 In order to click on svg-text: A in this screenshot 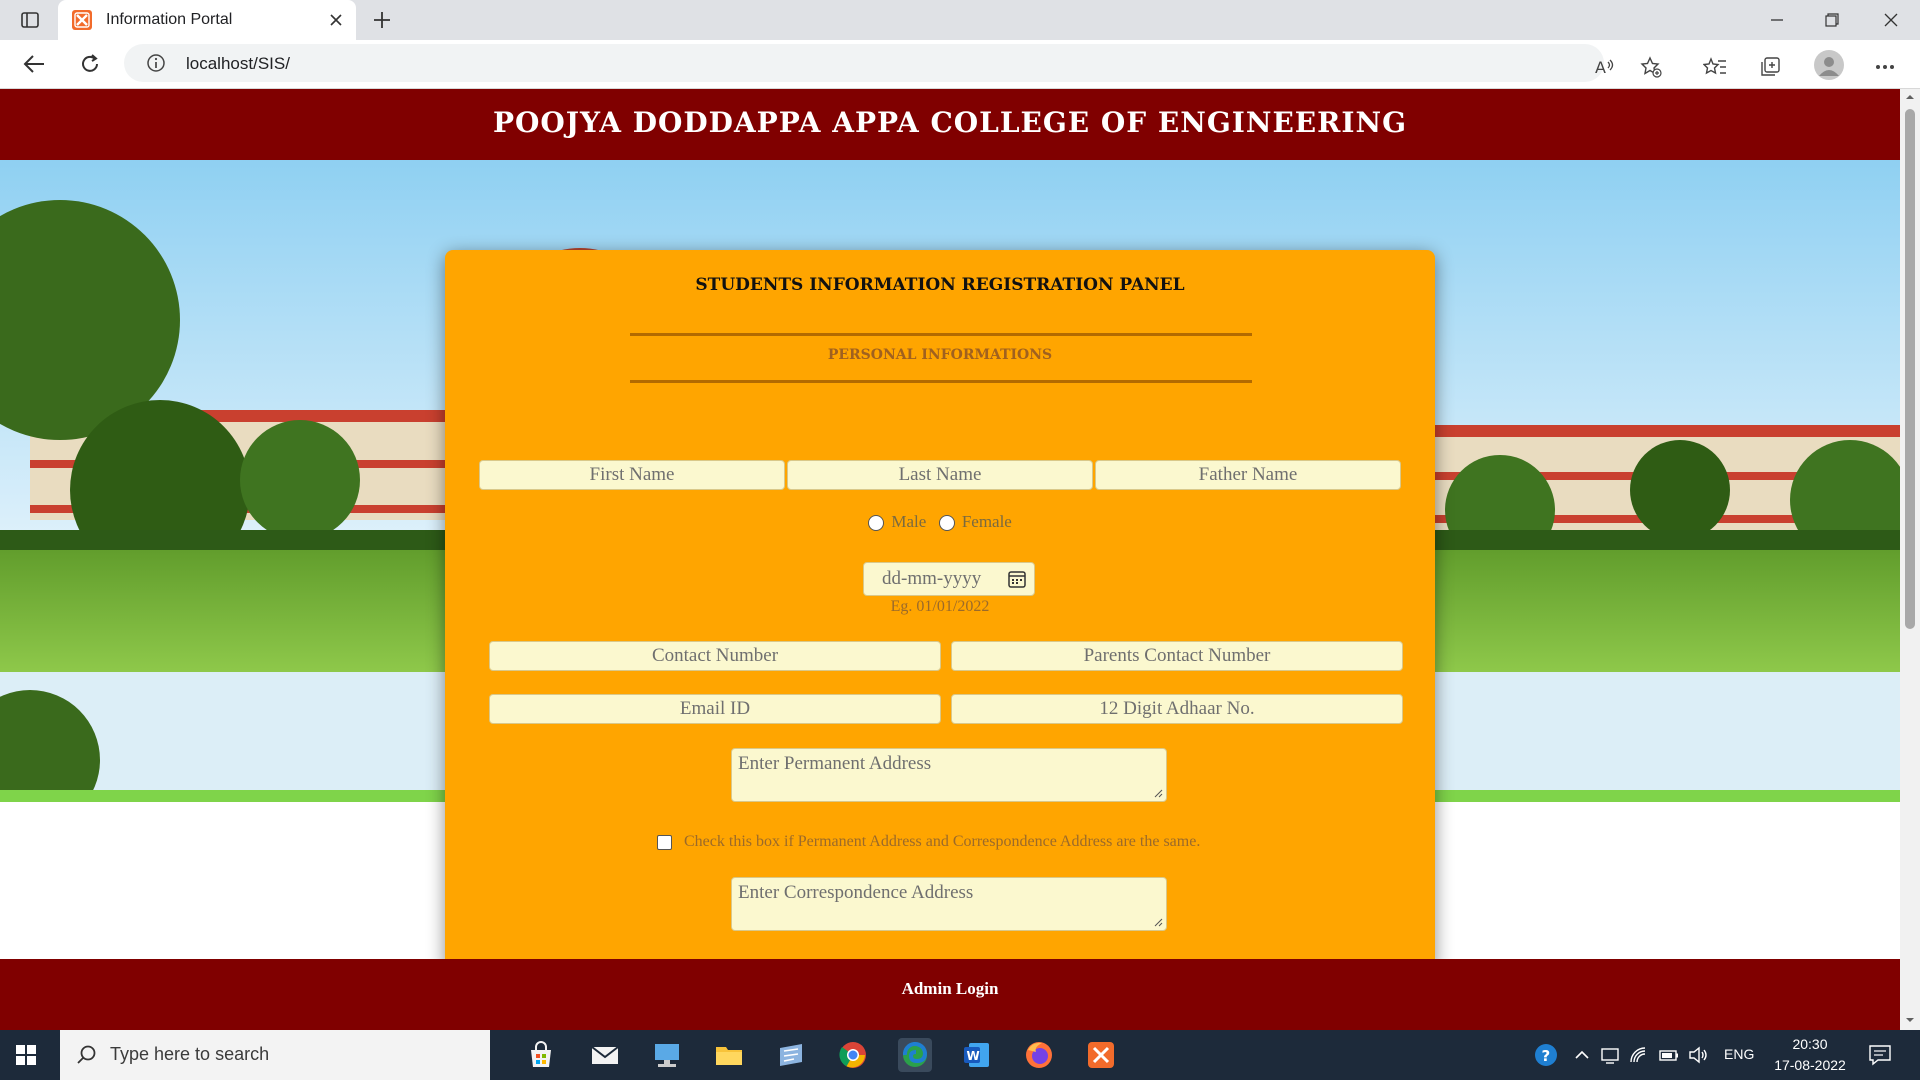, I will do `click(1600, 67)`.